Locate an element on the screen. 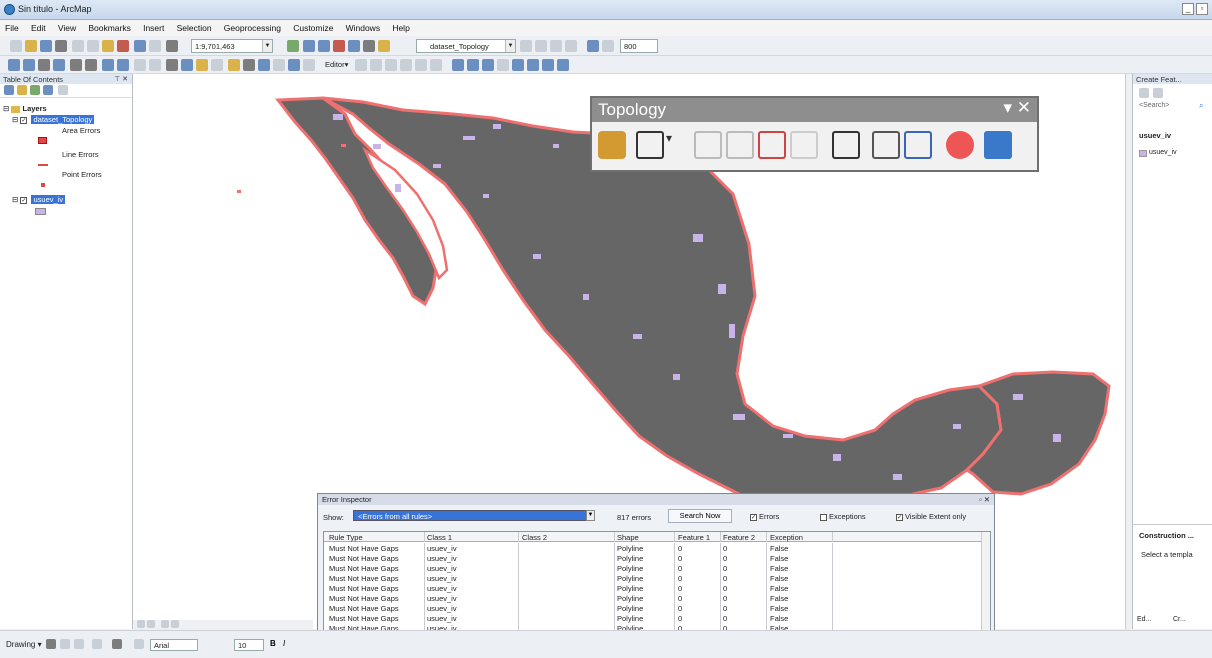  endpoint-arc-icon is located at coordinates (406, 65).